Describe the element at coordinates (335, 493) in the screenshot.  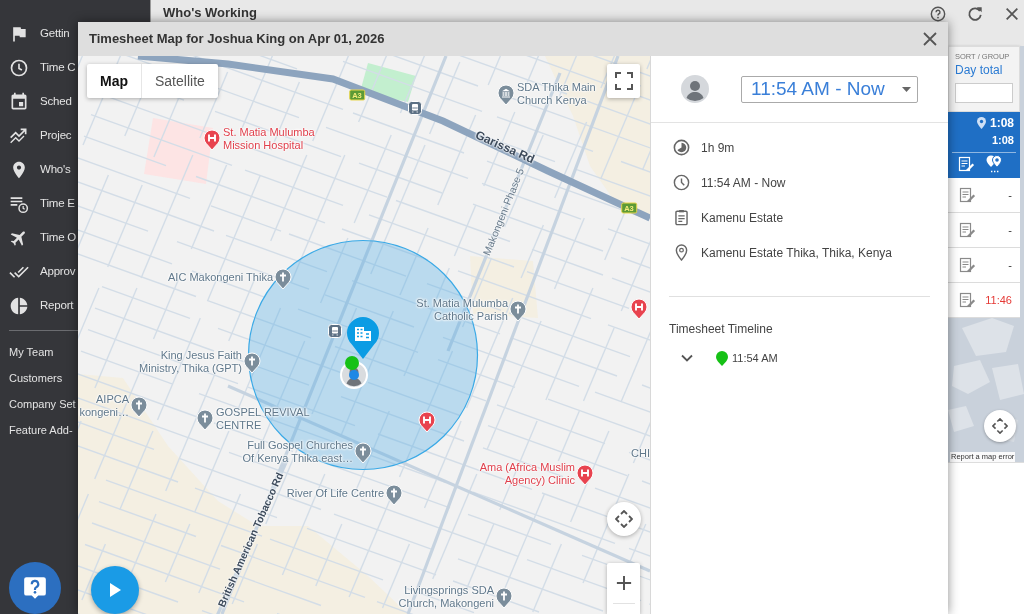
I see `place-label: River Of Life Centre` at that location.